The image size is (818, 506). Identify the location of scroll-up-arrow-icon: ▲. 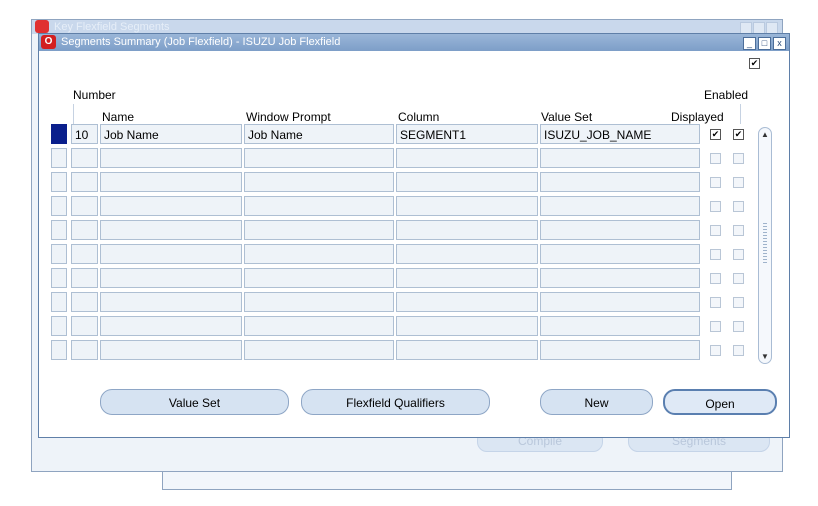
(765, 134).